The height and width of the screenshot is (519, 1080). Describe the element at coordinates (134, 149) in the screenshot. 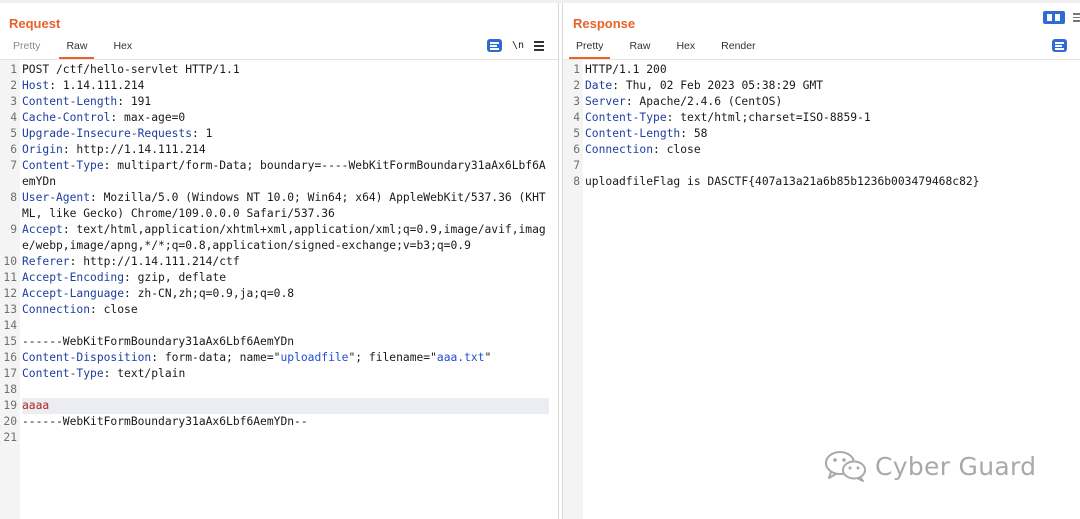

I see `line-segment: : http://1.14.111.214` at that location.